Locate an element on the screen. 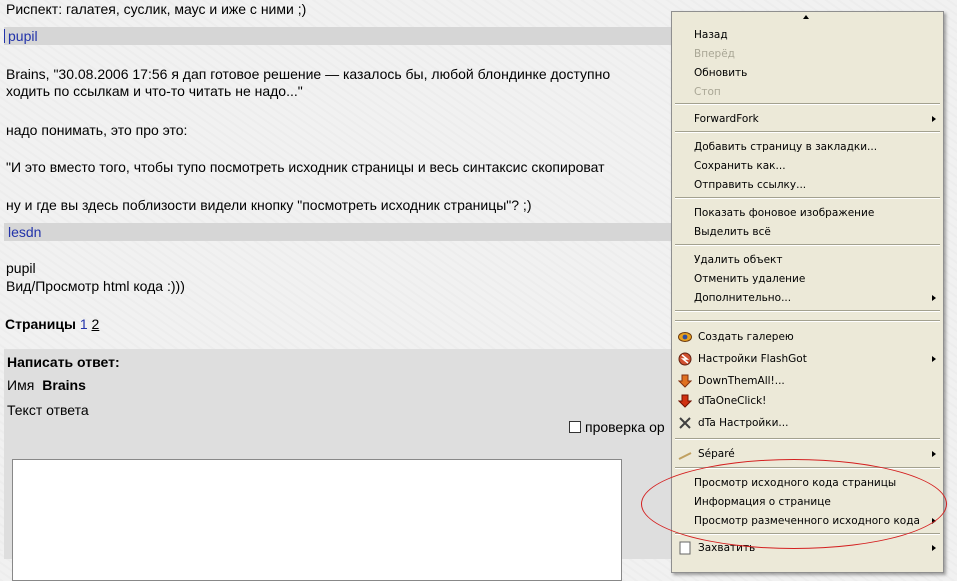 Image resolution: width=957 pixels, height=581 pixels. menu-item-label: Séparé is located at coordinates (716, 454).